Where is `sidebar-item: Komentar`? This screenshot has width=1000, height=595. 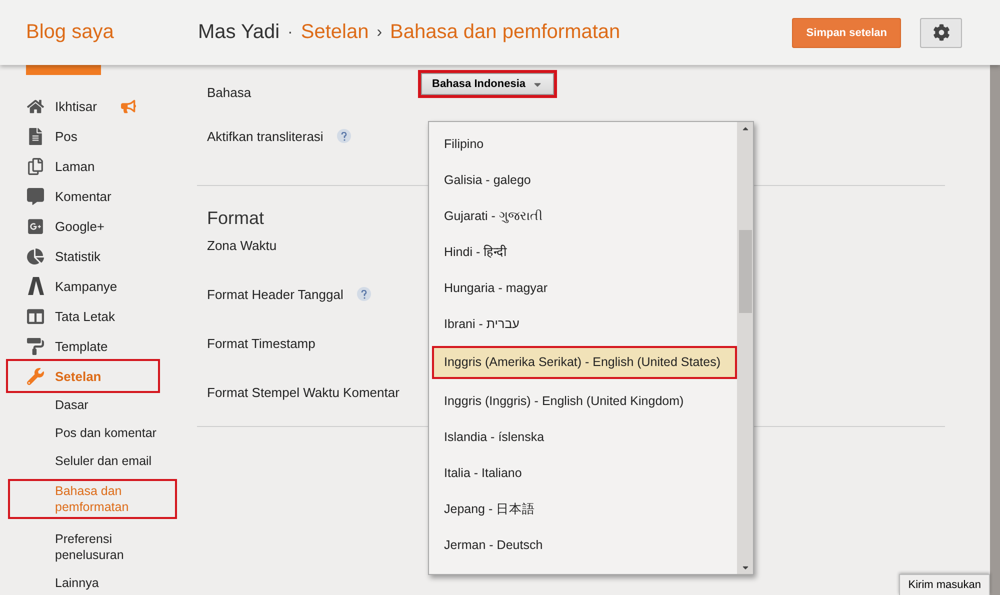 sidebar-item: Komentar is located at coordinates (108, 196).